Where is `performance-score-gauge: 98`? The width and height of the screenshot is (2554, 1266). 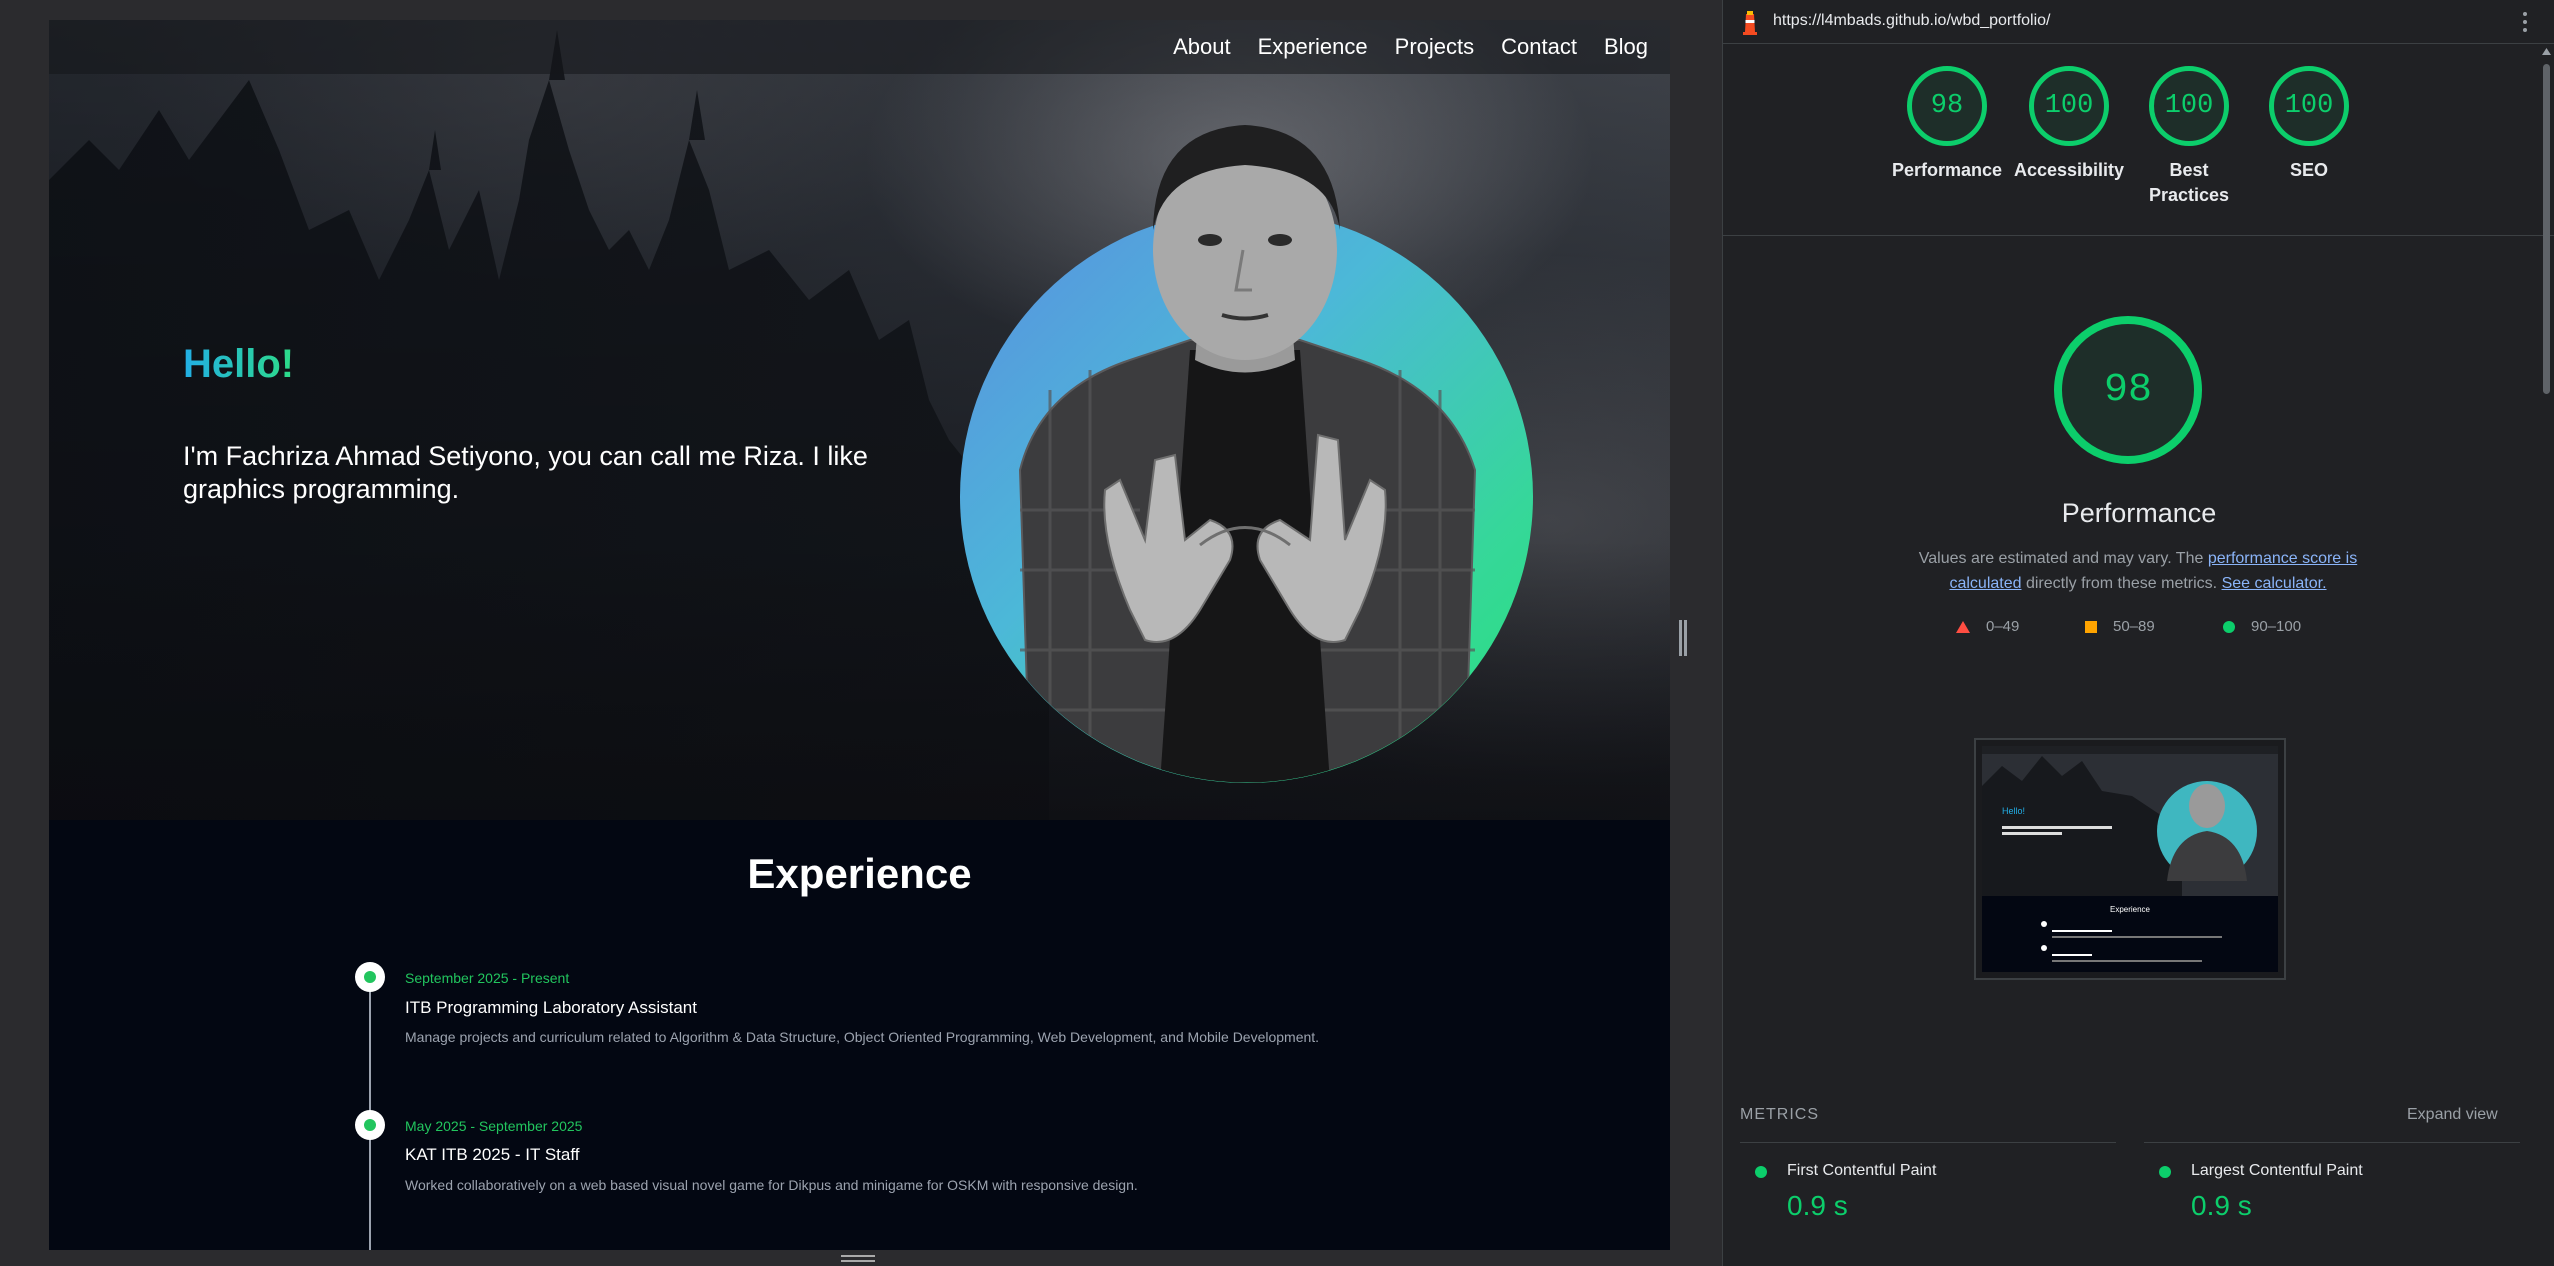
performance-score-gauge: 98 is located at coordinates (2128, 390).